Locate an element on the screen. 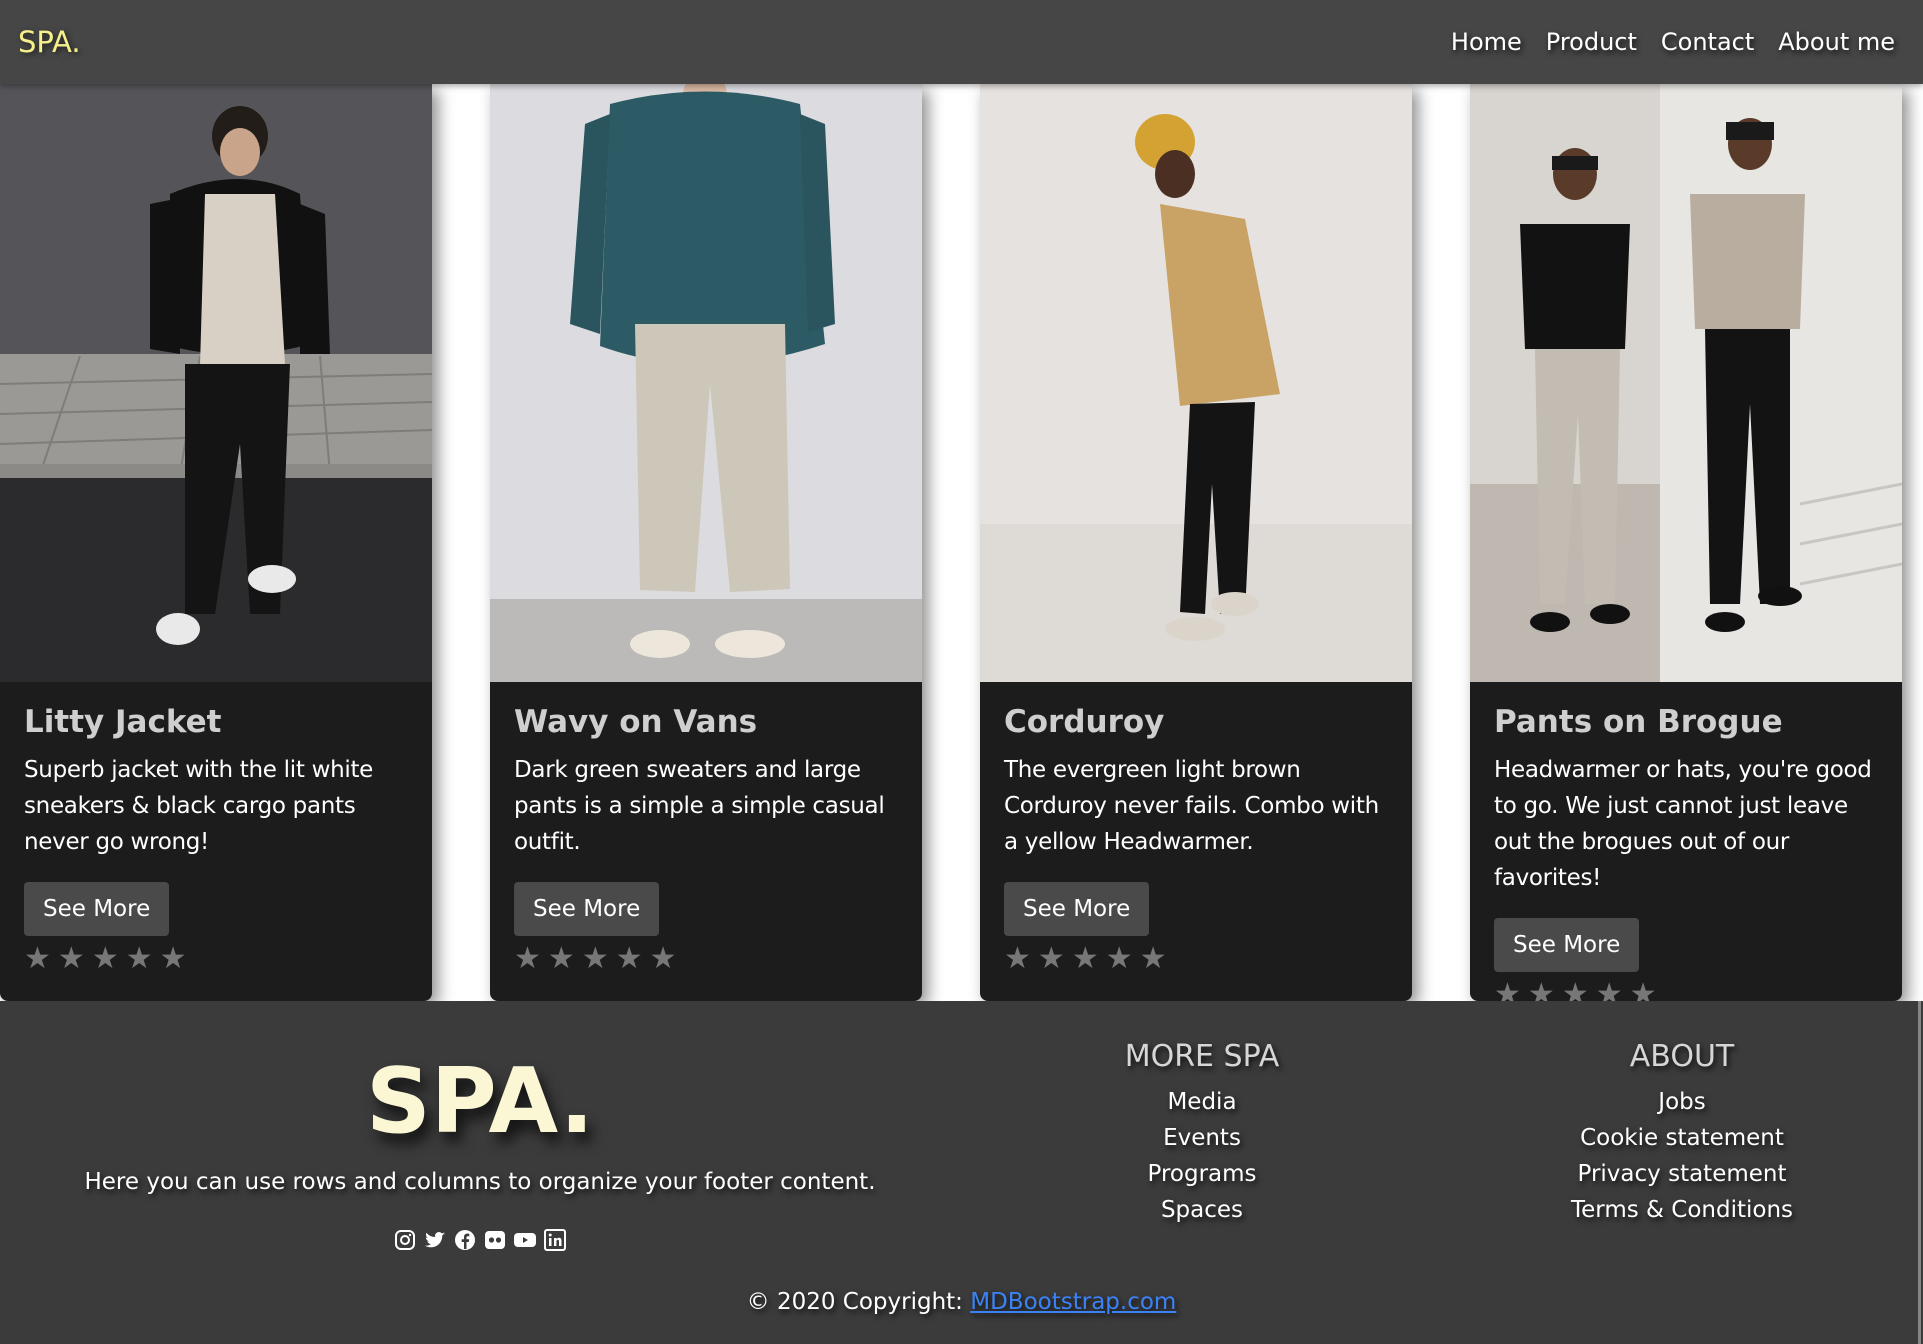 This screenshot has height=1344, width=1923. footer-brand: SPA. is located at coordinates (480, 1101).